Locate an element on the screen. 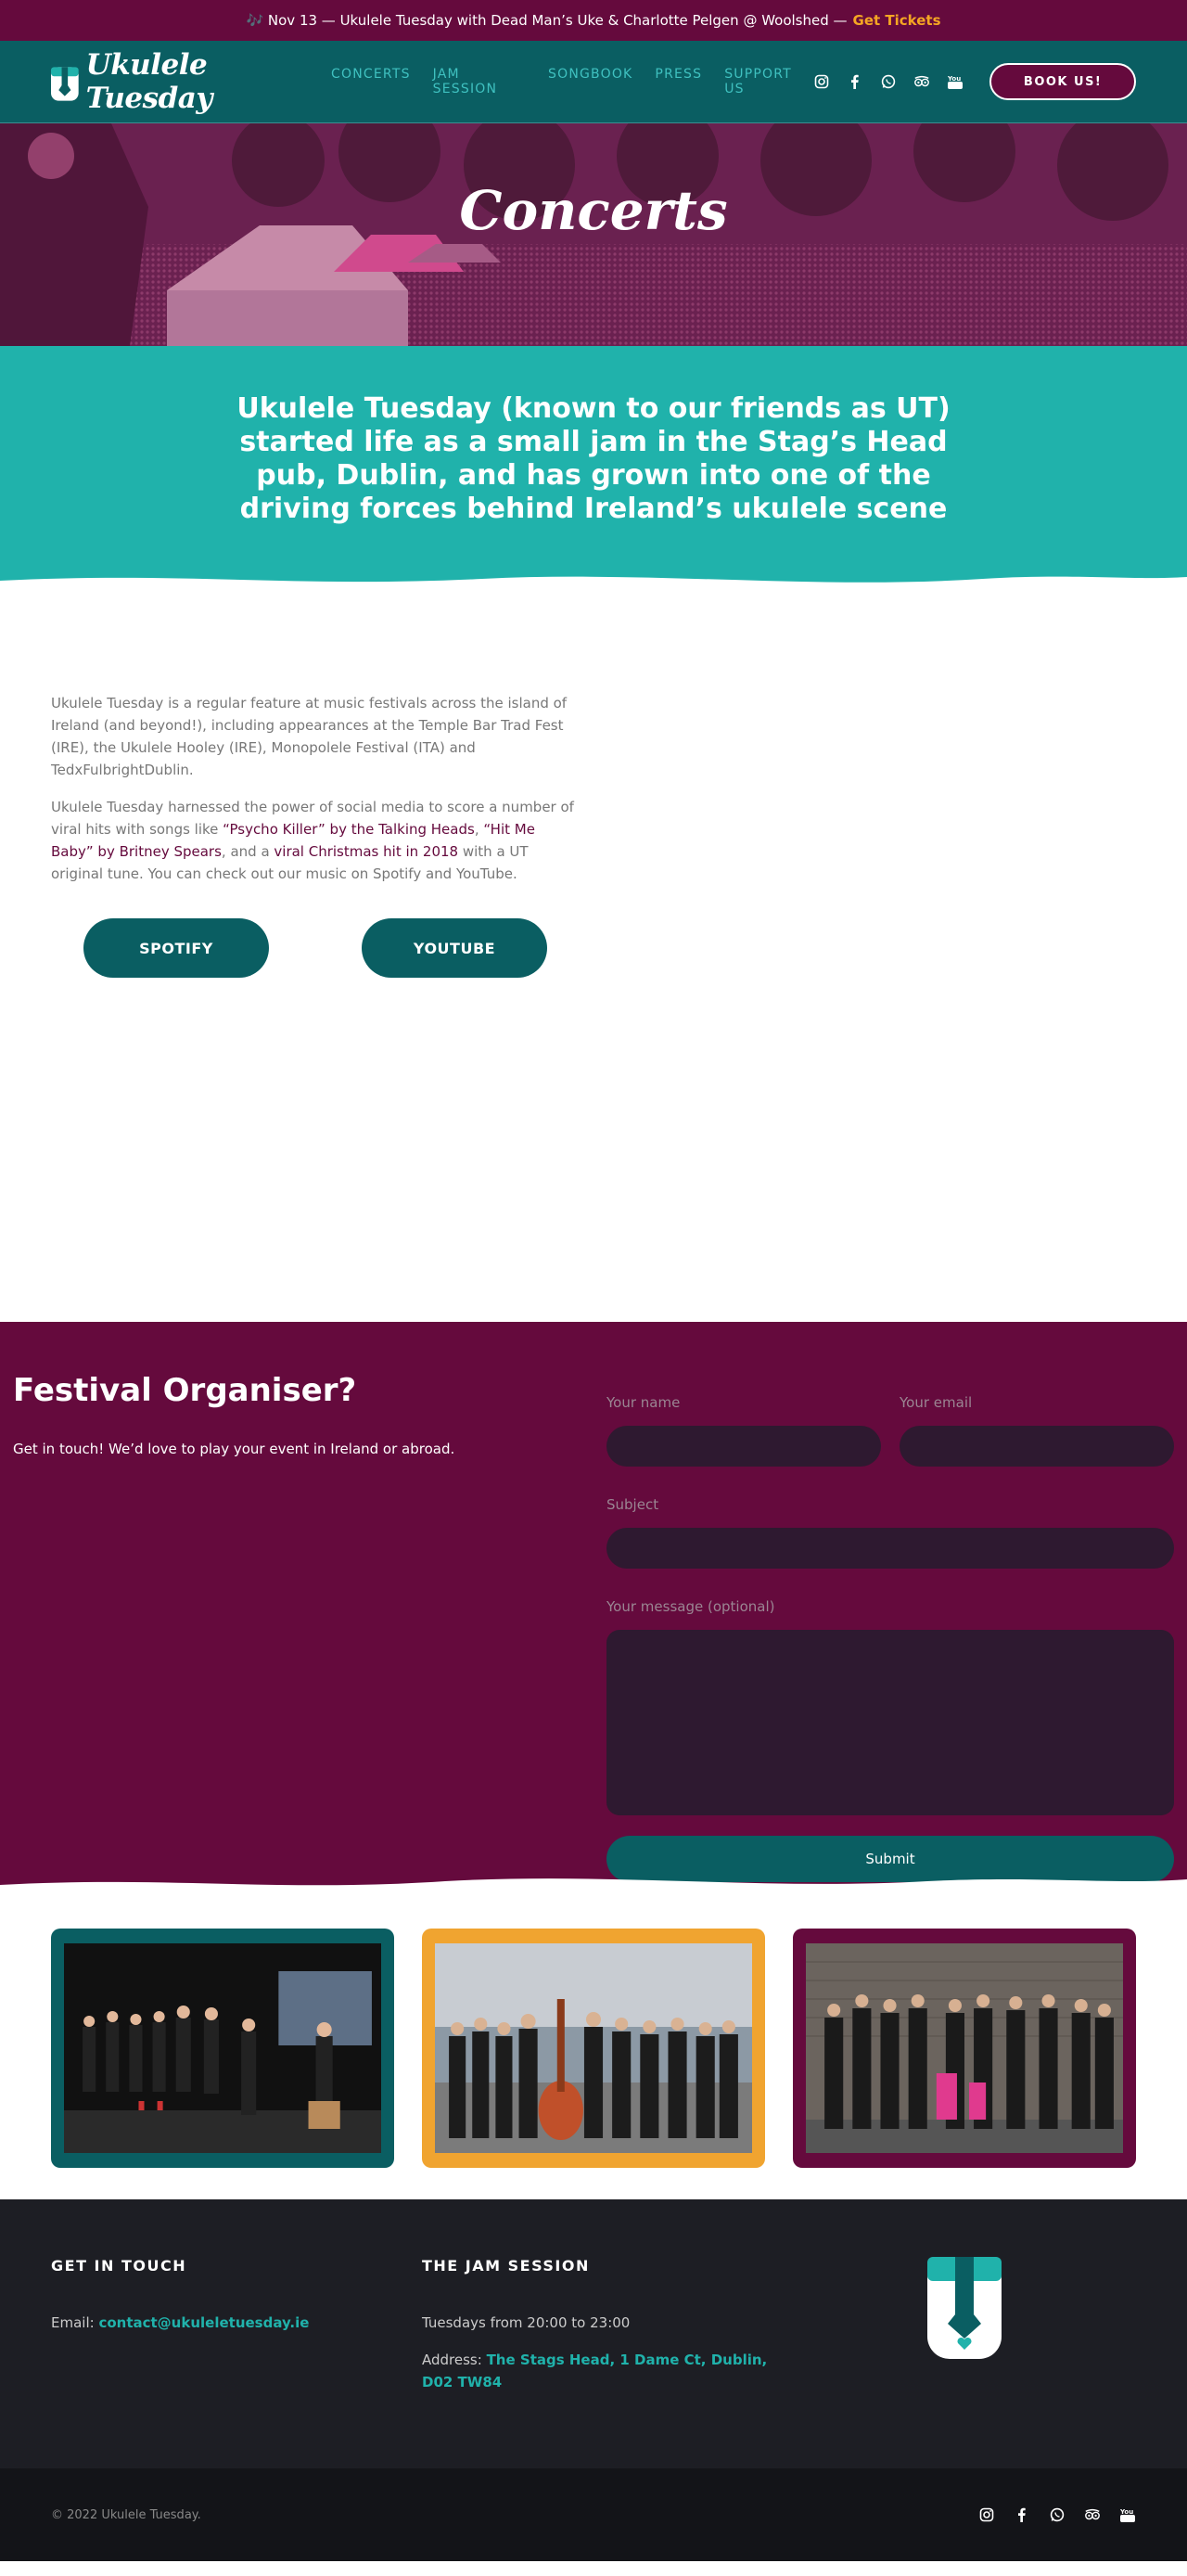 Image resolution: width=1187 pixels, height=2576 pixels. youtube-button: YOUTUBE is located at coordinates (454, 948).